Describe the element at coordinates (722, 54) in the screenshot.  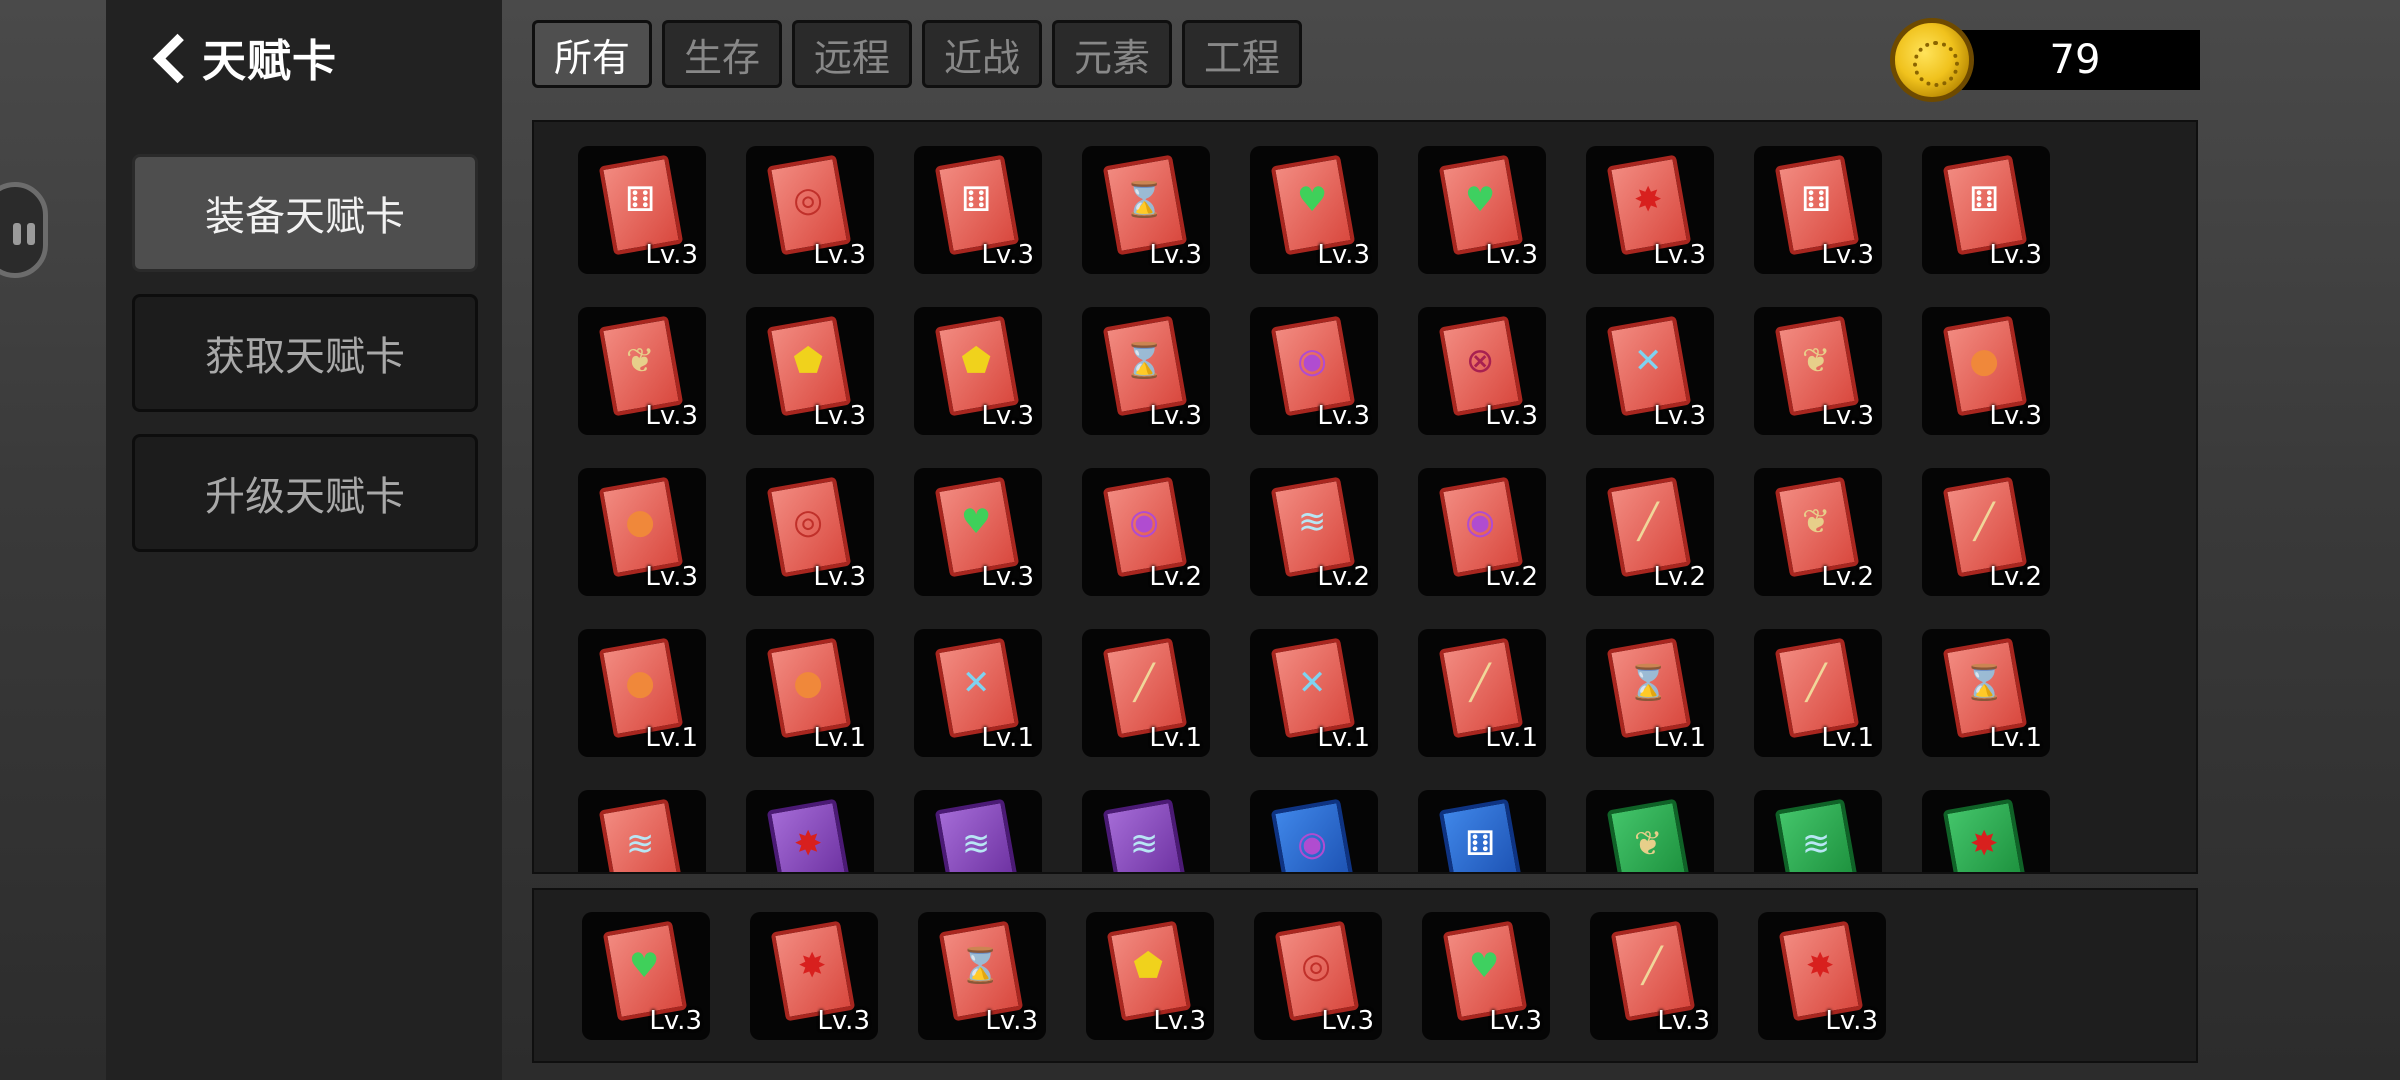
I see `tab-survival: 生存` at that location.